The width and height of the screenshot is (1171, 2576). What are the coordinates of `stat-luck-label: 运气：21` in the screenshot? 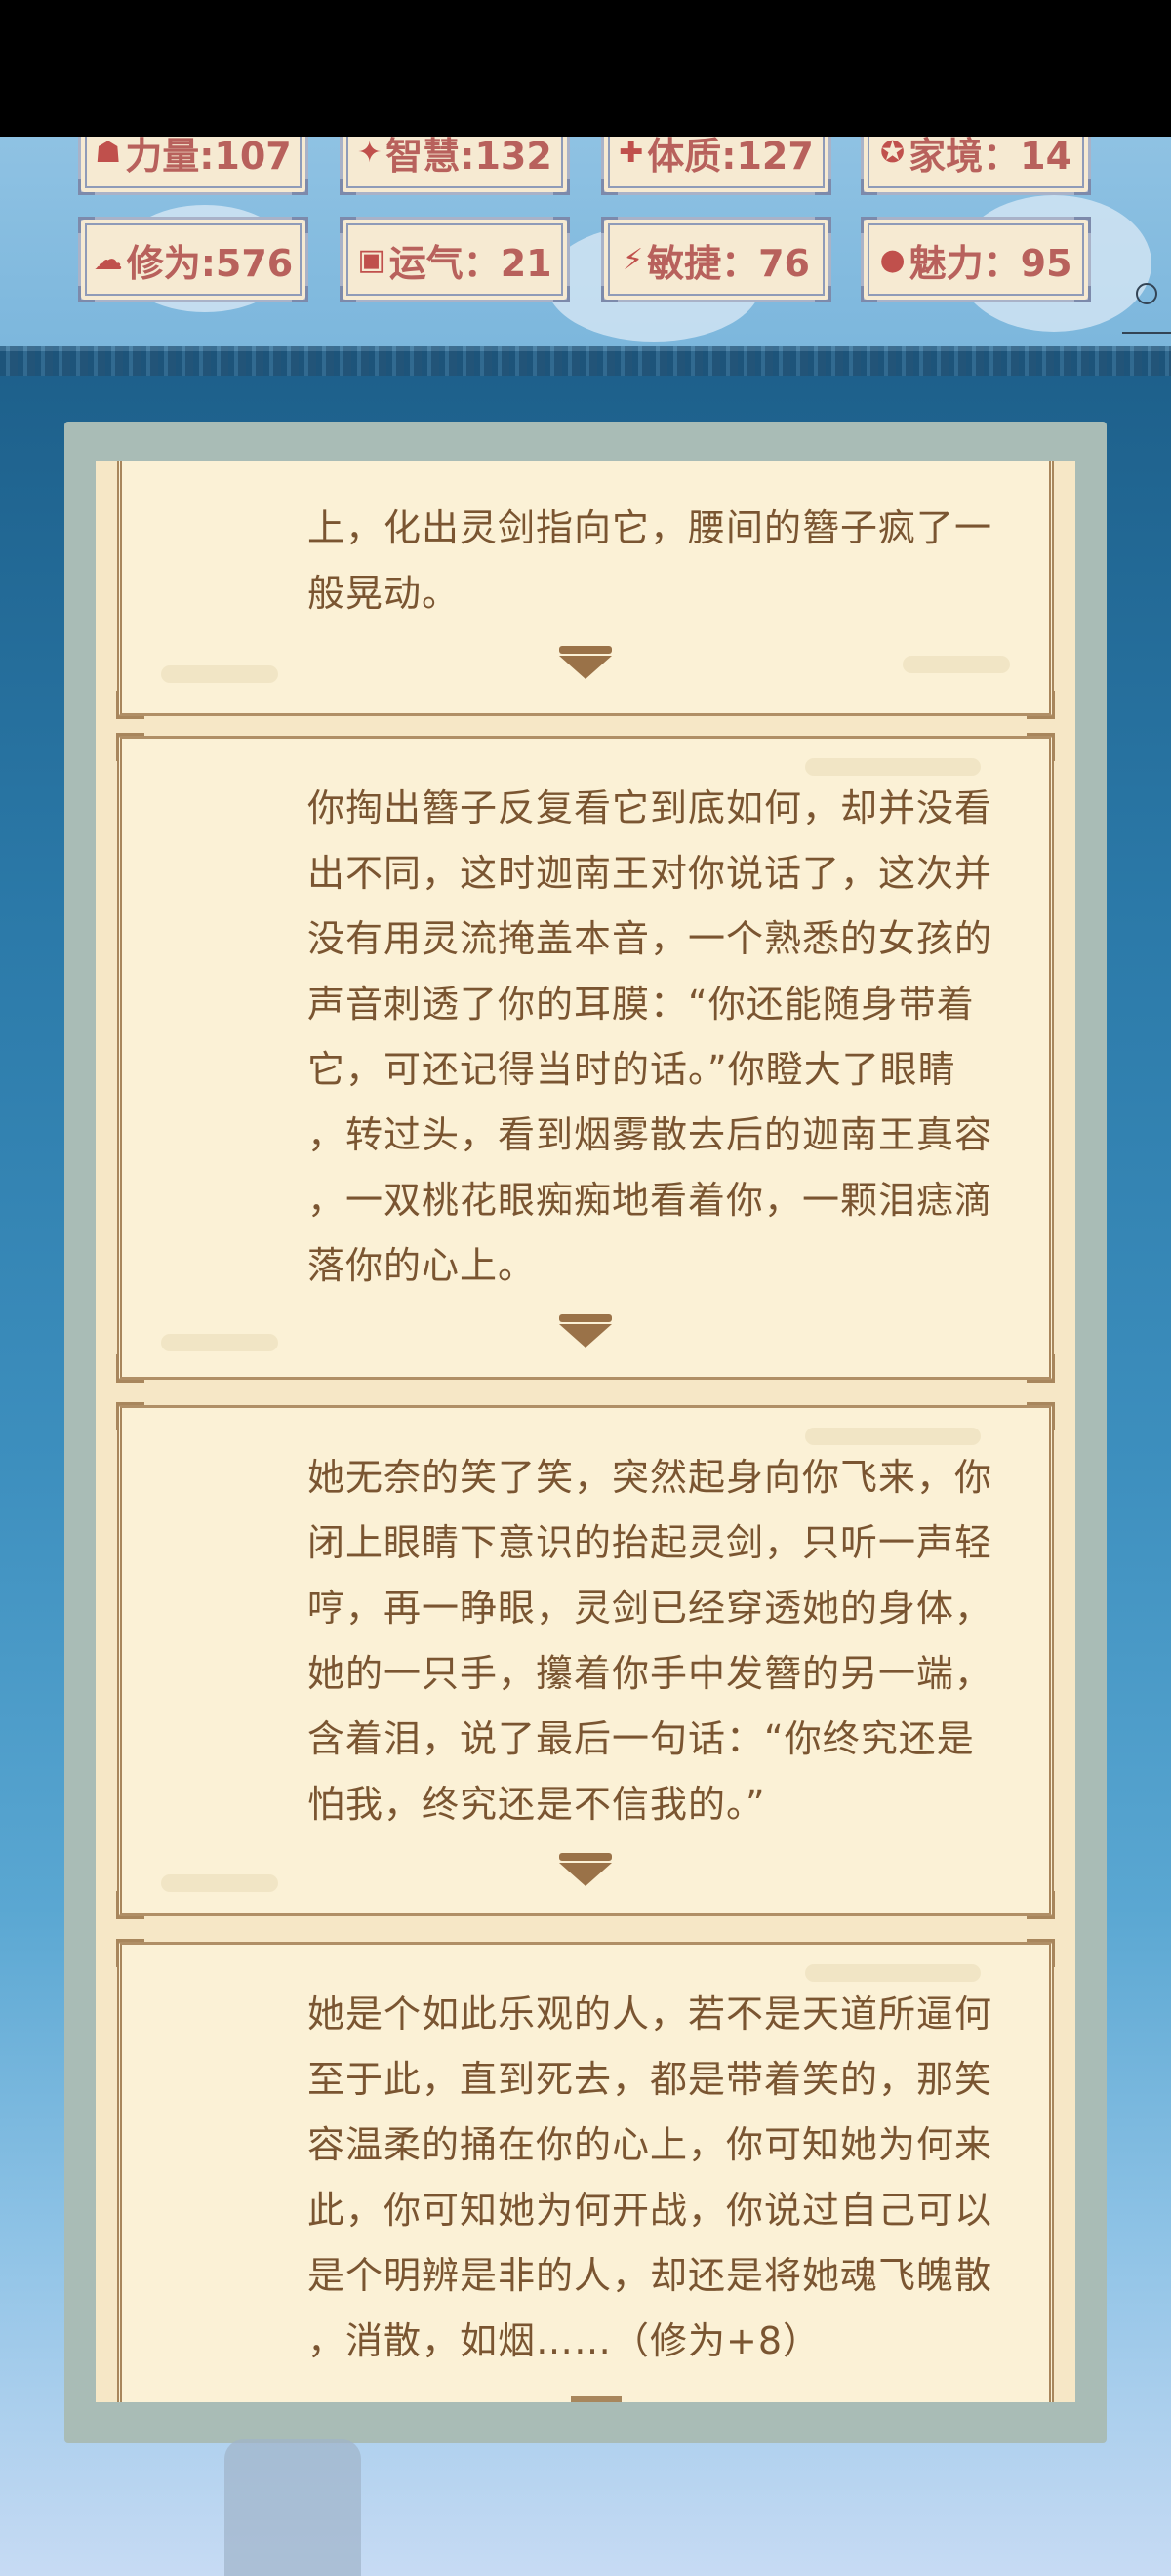 It's located at (470, 263).